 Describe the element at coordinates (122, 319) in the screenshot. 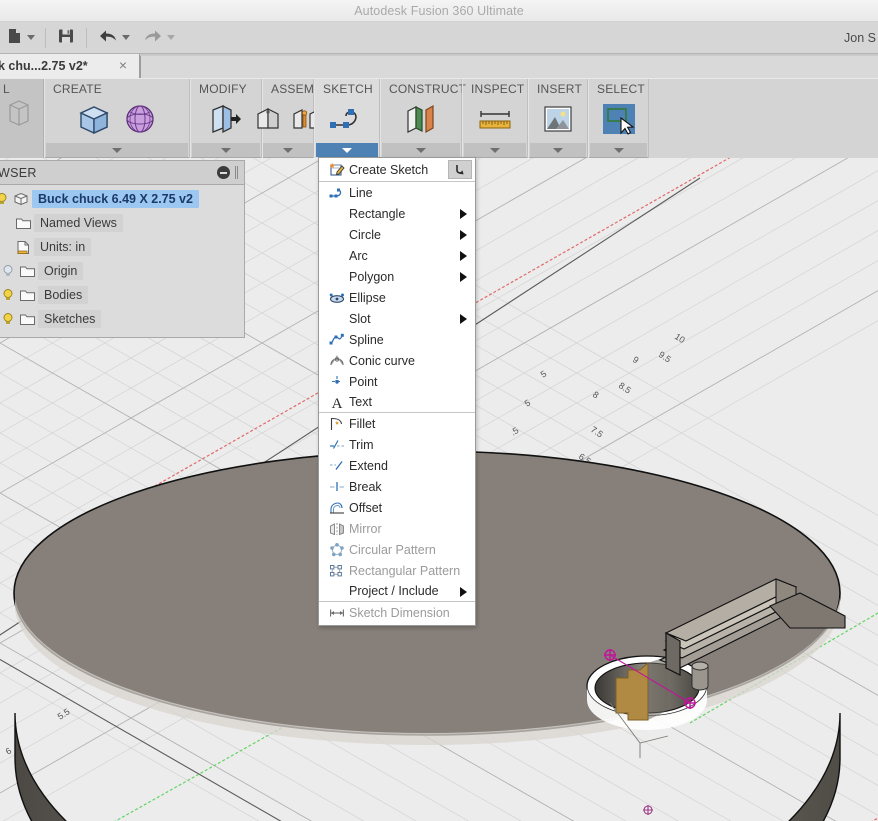

I see `browser-node-sketches: Sketches` at that location.